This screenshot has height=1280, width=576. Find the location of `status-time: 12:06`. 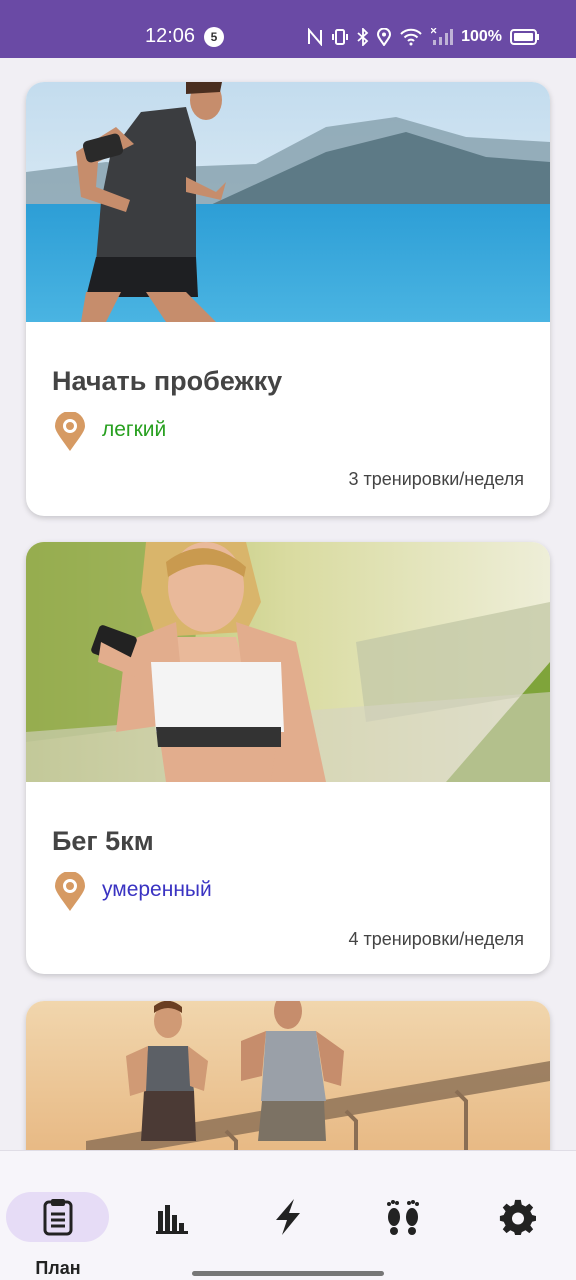

status-time: 12:06 is located at coordinates (170, 36).